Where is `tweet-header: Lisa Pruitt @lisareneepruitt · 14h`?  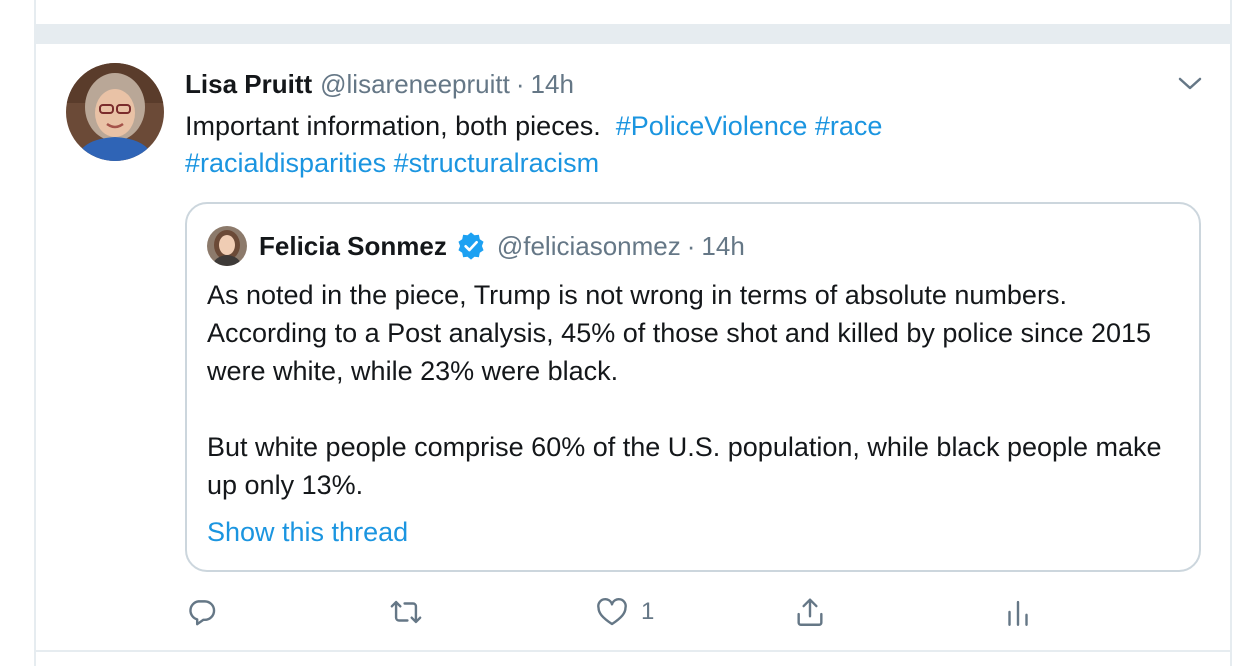 tweet-header: Lisa Pruitt @lisareneepruitt · 14h is located at coordinates (379, 84).